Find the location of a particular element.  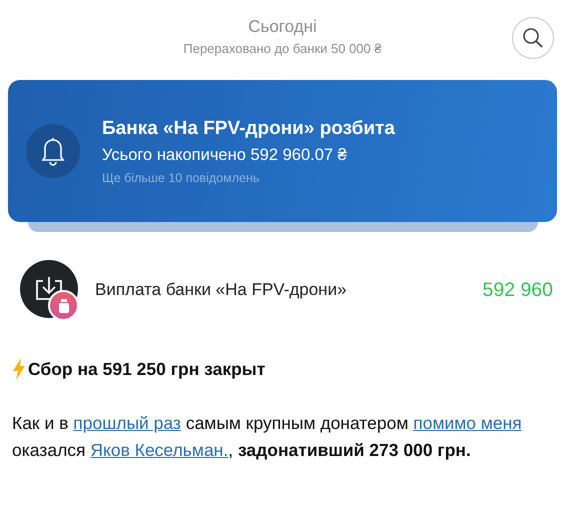

search-icon is located at coordinates (533, 38).